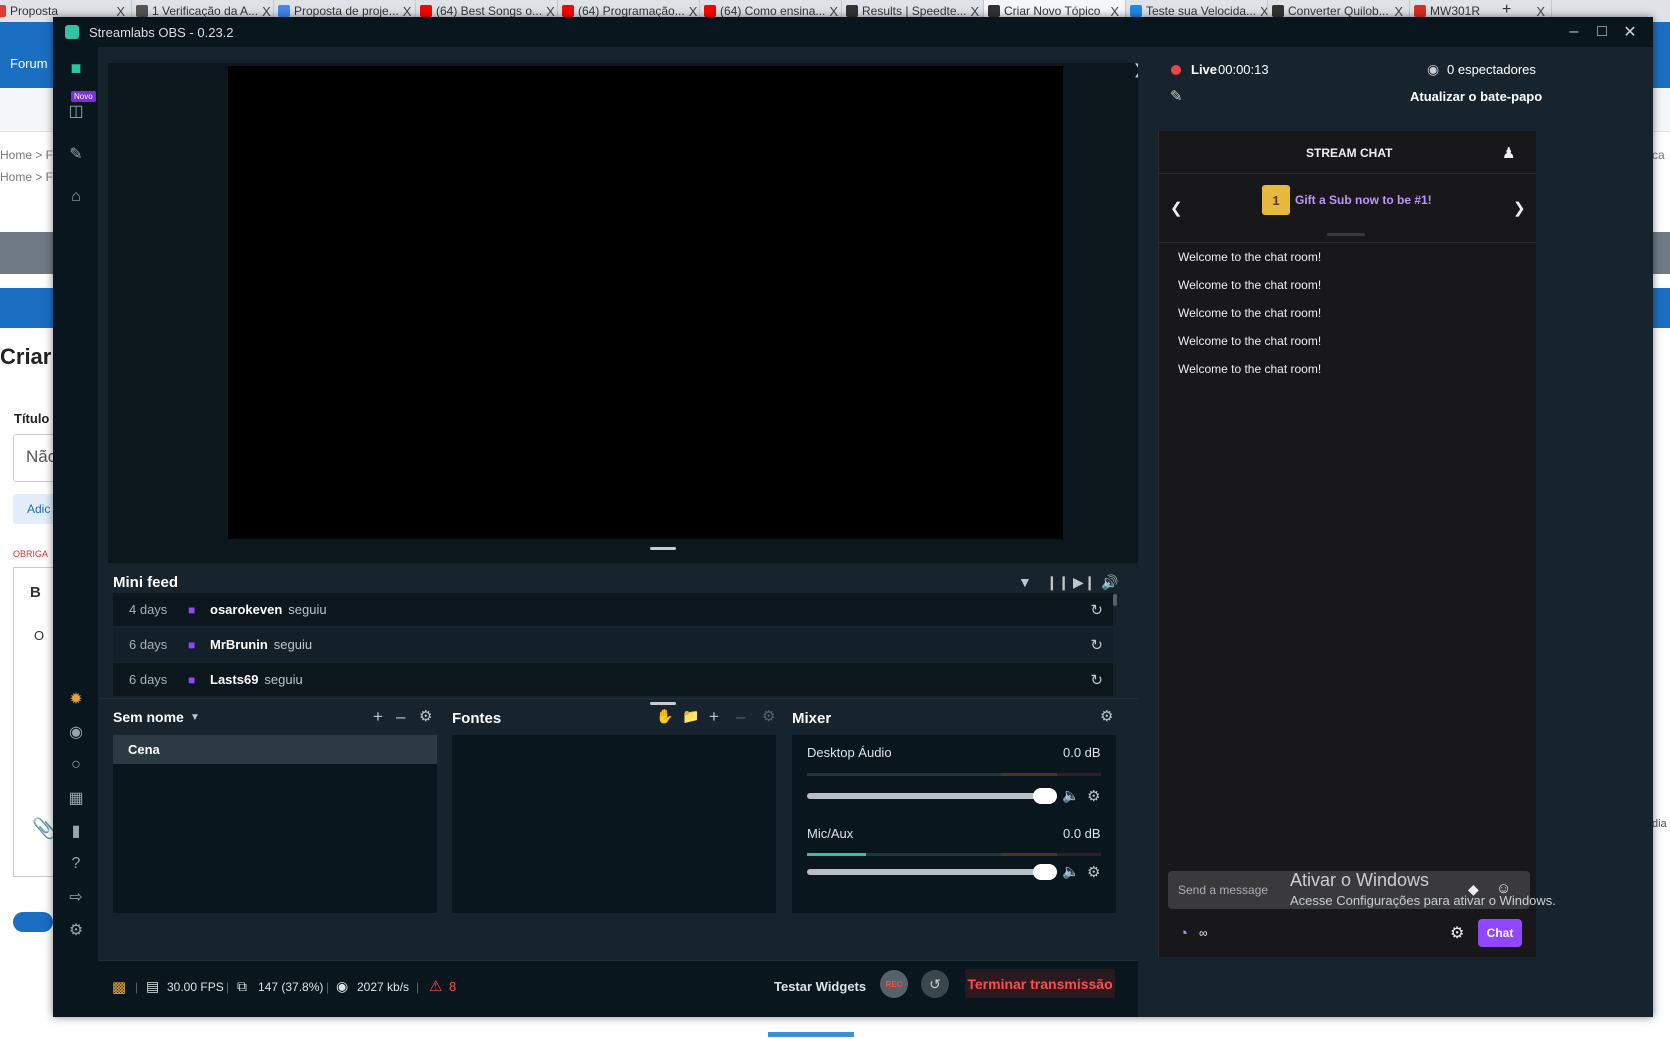  Describe the element at coordinates (1630, 32) in the screenshot. I see `close-icon: ✕` at that location.